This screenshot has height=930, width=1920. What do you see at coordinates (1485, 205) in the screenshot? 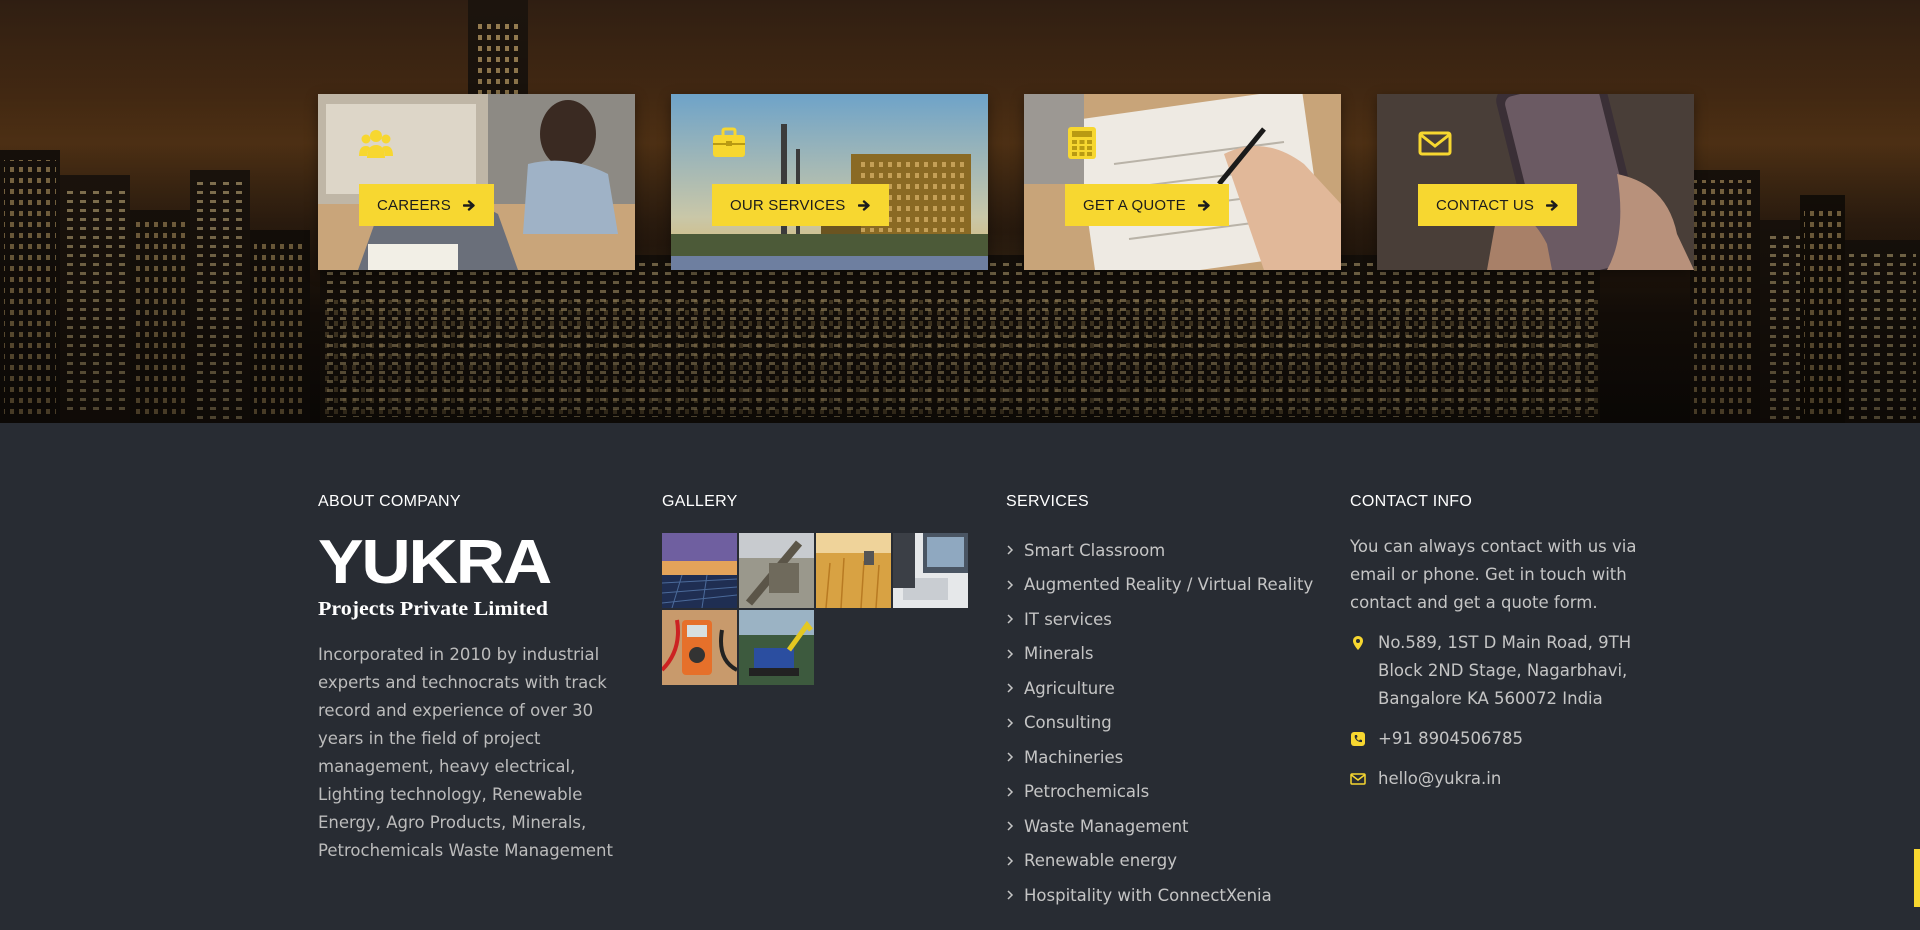
I see `contact-us-button-label: CONTACT US` at bounding box center [1485, 205].